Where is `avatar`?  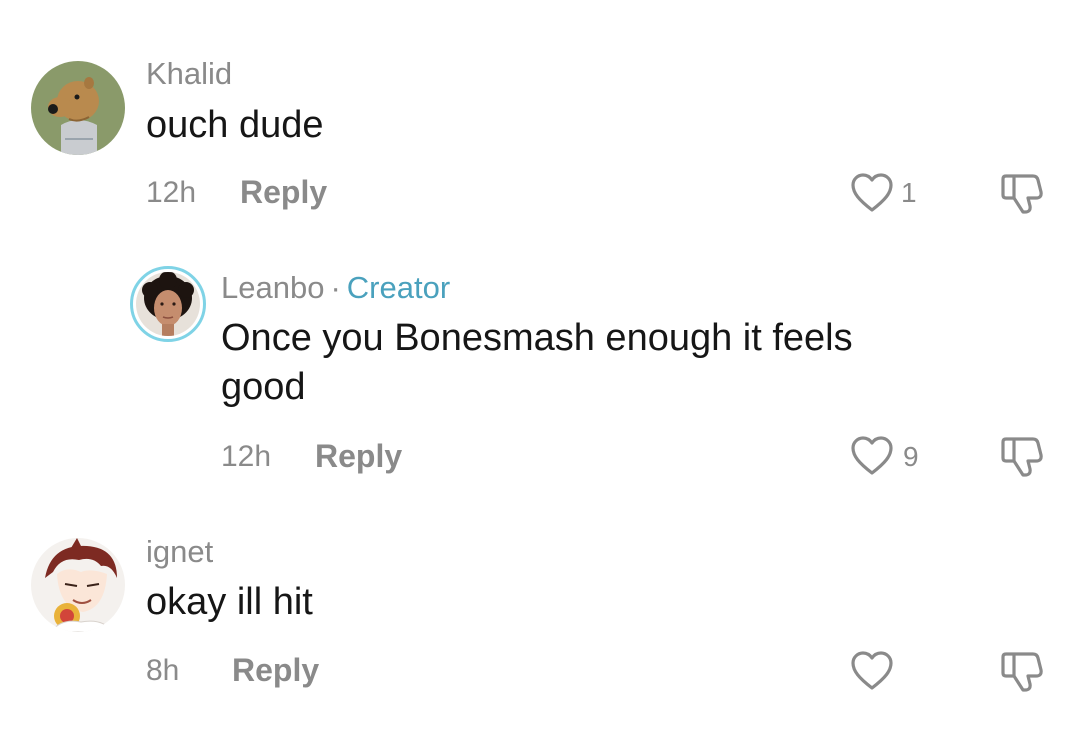 avatar is located at coordinates (78, 585).